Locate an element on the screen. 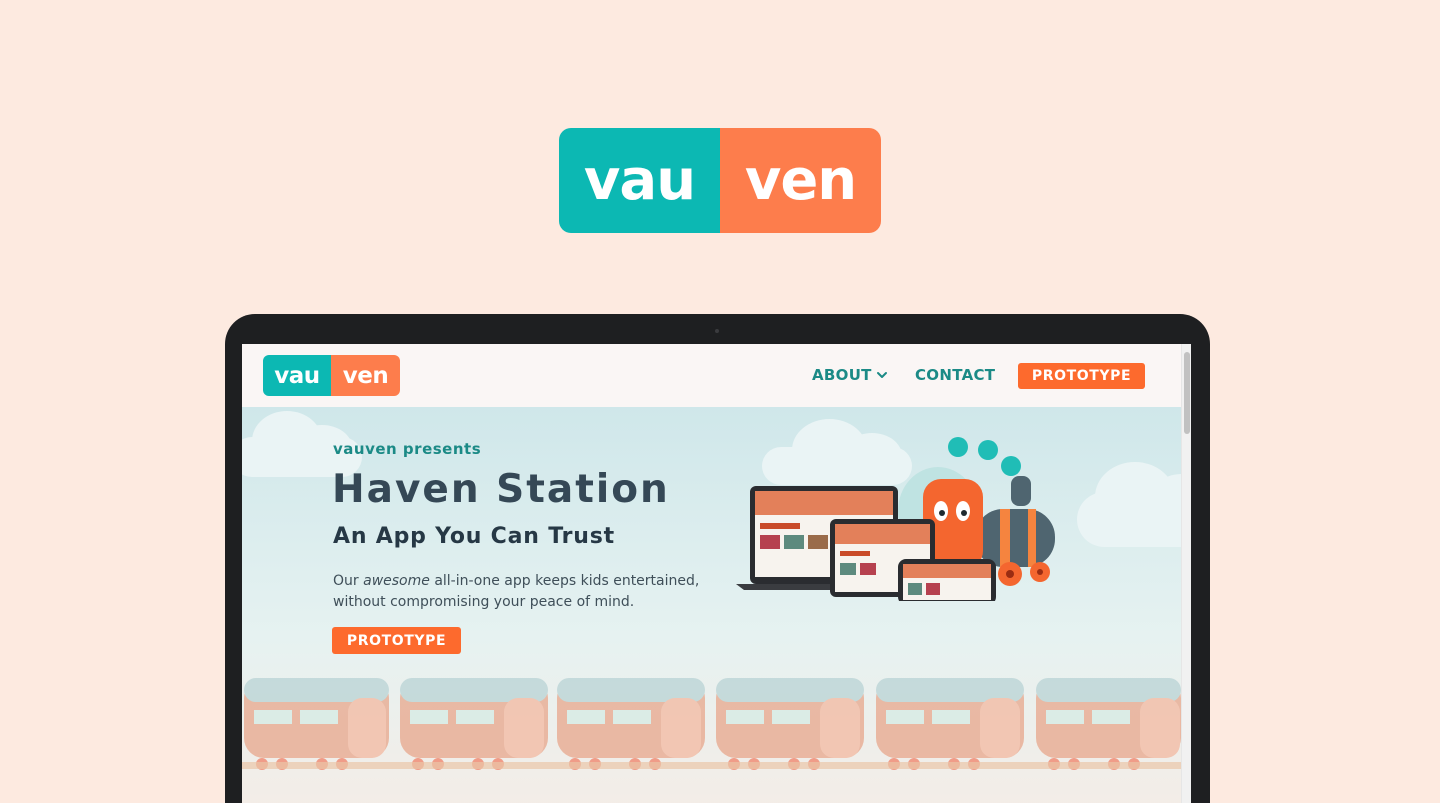  nav-logo-right: ven is located at coordinates (365, 375).